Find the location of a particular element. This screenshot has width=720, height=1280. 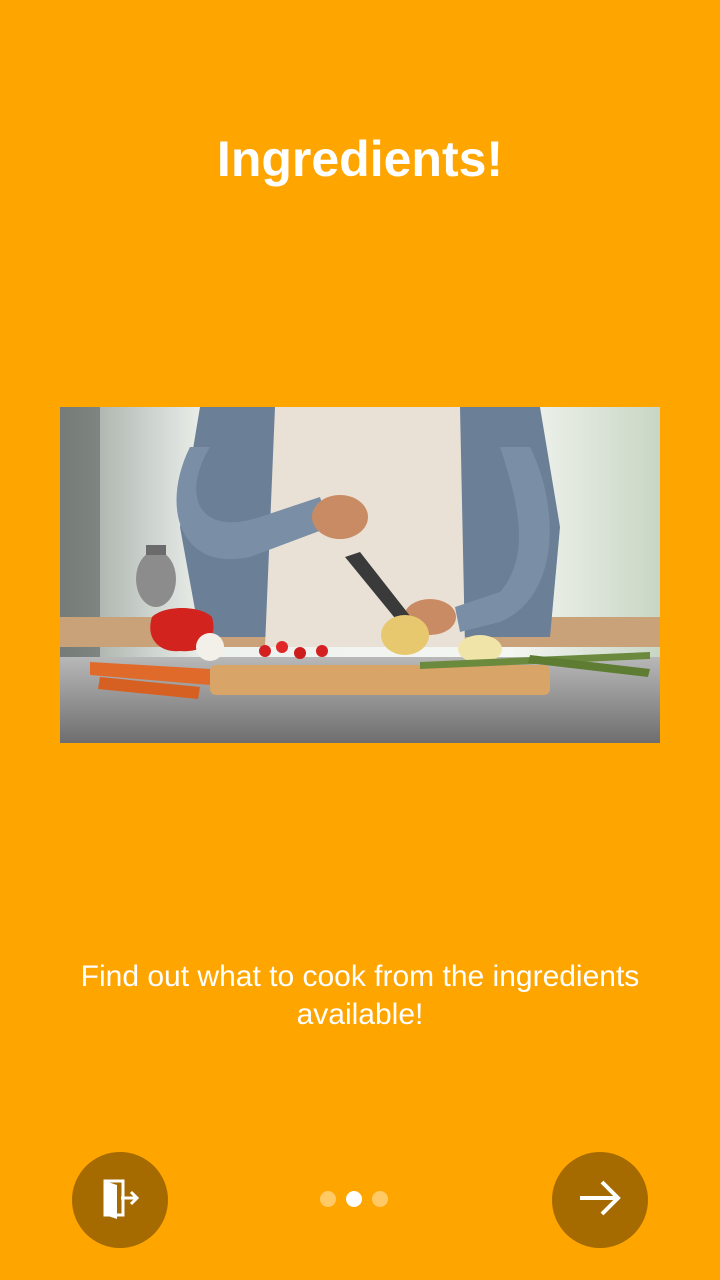

next-button is located at coordinates (600, 1200).